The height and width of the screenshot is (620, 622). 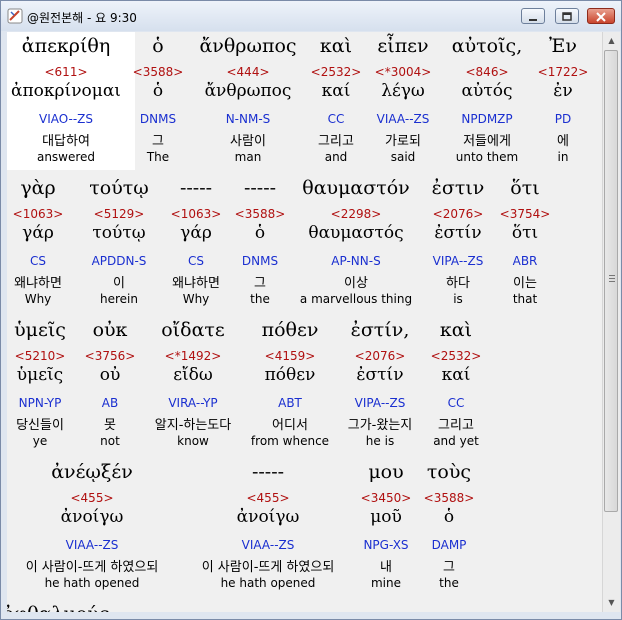 What do you see at coordinates (403, 141) in the screenshot?
I see `korean-gloss: 가로되` at bounding box center [403, 141].